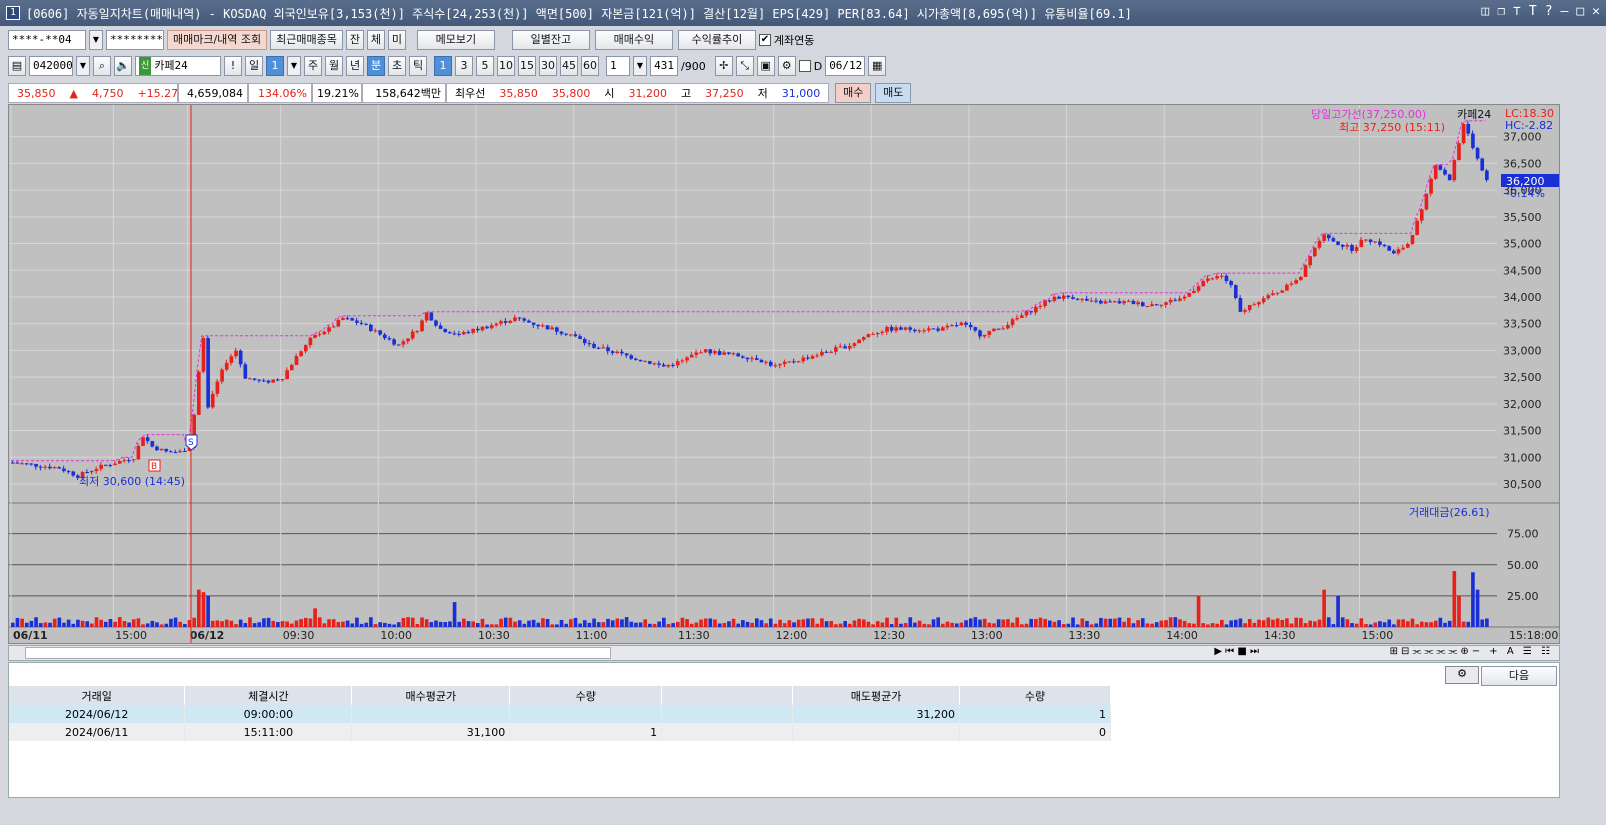 Image resolution: width=1606 pixels, height=825 pixels. Describe the element at coordinates (987, 635) in the screenshot. I see `time-tick-label: 13:00` at that location.